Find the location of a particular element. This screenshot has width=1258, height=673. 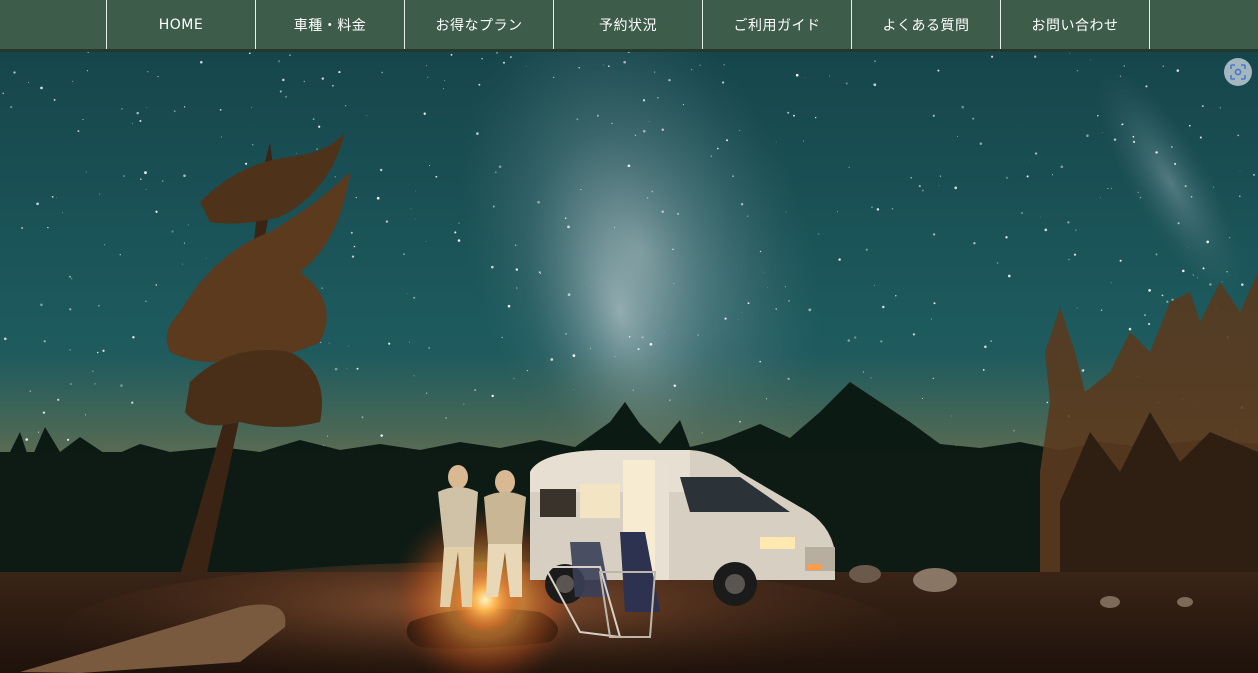

nav-item-label: お問い合わせ is located at coordinates (1075, 25).